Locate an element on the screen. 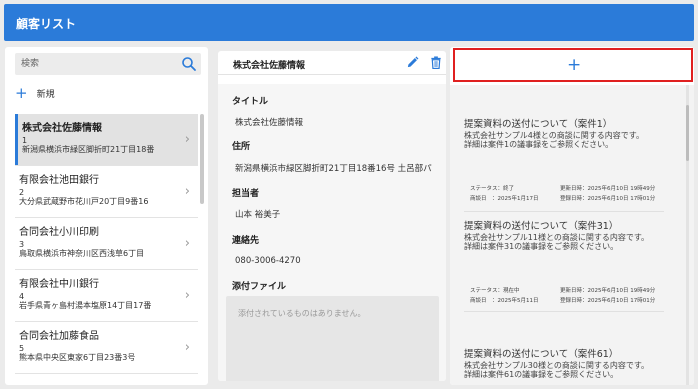 This screenshot has height=389, width=698. sidebar-scrollbar is located at coordinates (202, 159).